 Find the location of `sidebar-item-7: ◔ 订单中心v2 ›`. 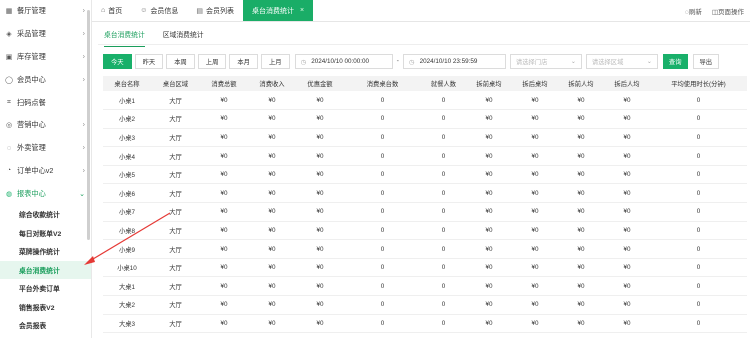

sidebar-item-7: ◔ 订单中心v2 › is located at coordinates (45, 171).